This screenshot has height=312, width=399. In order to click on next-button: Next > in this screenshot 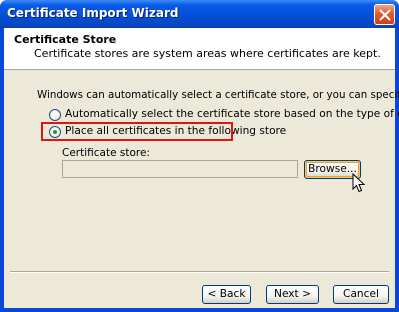, I will do `click(292, 294)`.